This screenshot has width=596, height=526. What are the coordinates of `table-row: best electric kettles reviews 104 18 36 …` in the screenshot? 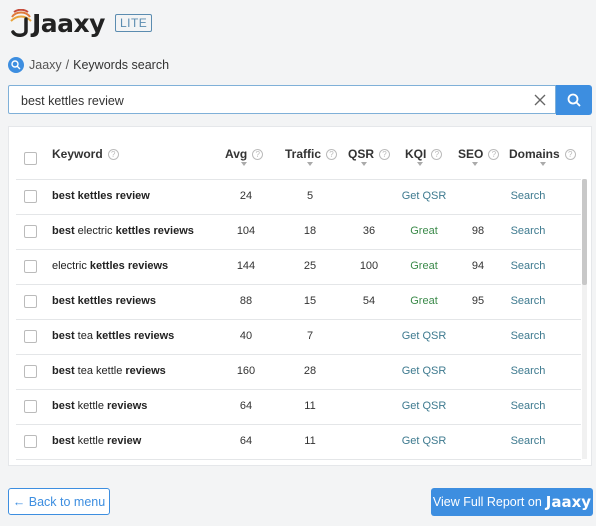 It's located at (298, 231).